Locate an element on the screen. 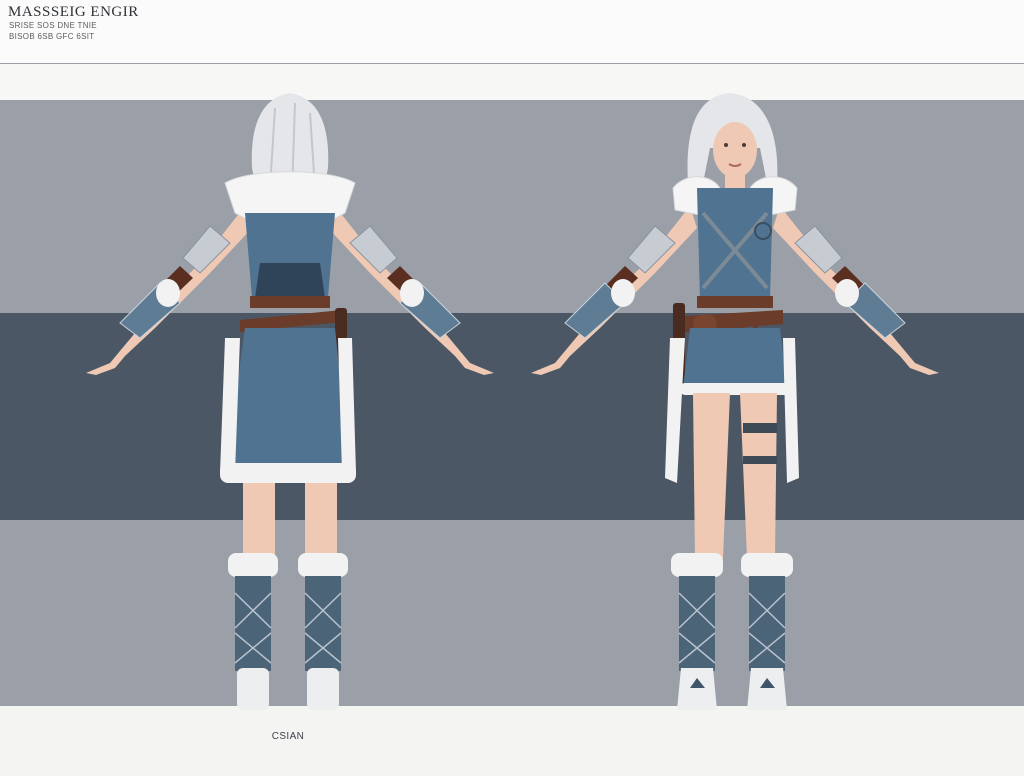 This screenshot has width=1024, height=776. back-boots is located at coordinates (288, 631).